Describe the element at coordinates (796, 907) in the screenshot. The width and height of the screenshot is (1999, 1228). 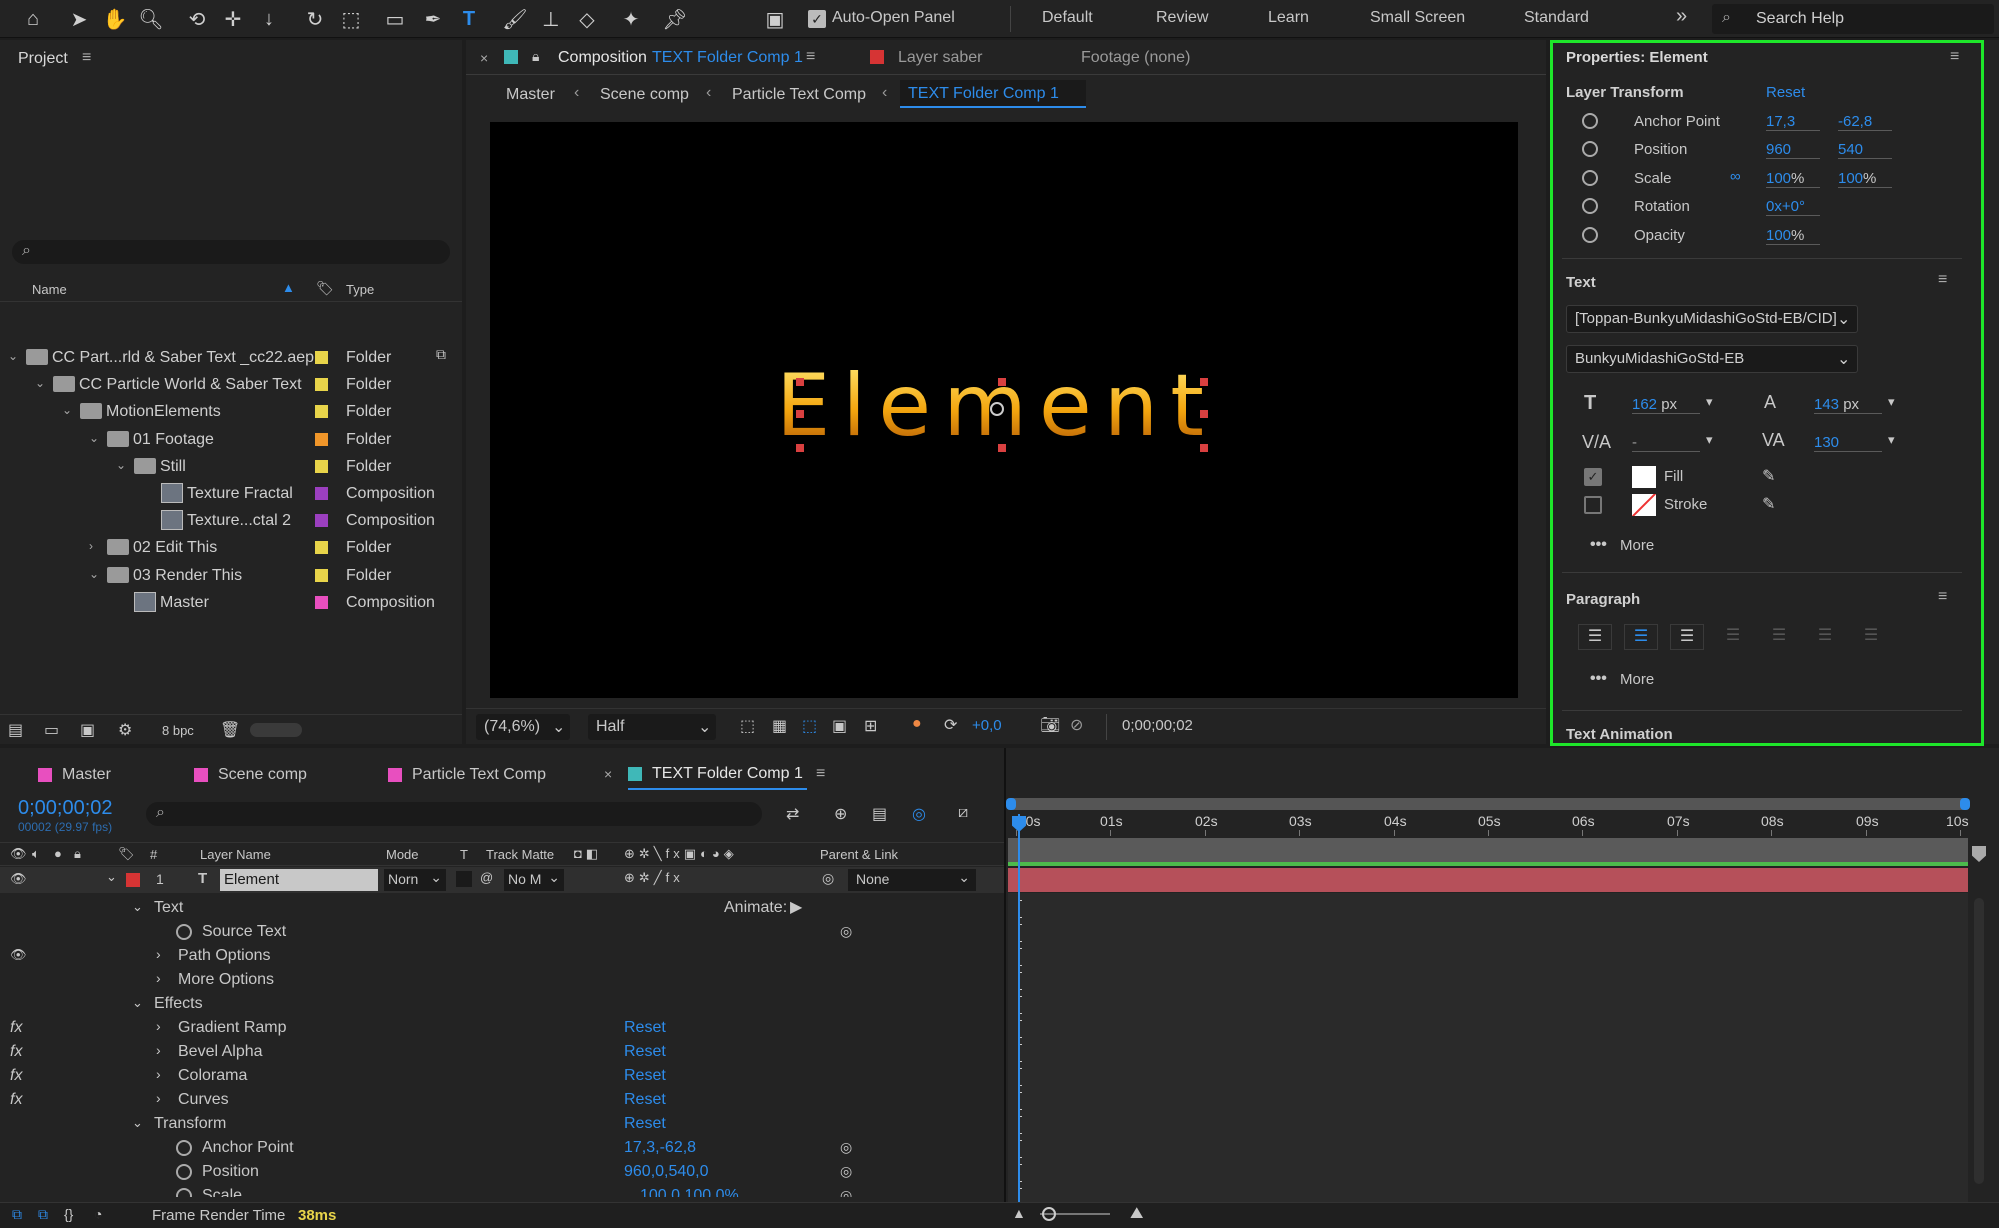
I see `animate-play-icon: ▶` at that location.